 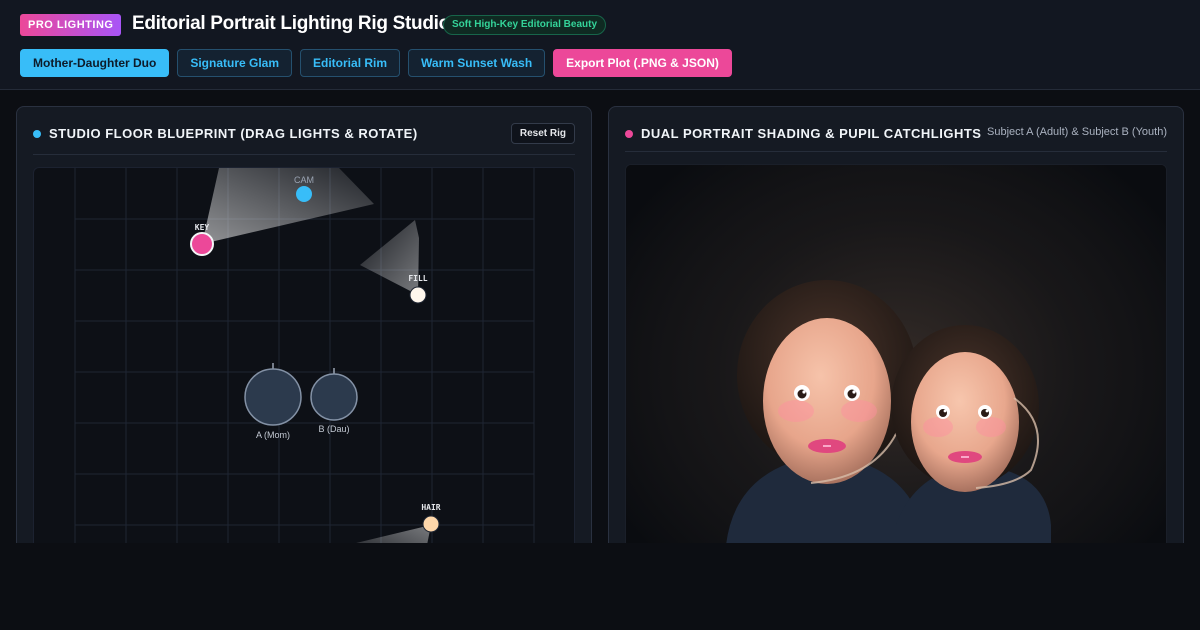 What do you see at coordinates (1077, 132) in the screenshot?
I see `portrait-panel-subtitle: Subject A (Adult) & Subject B (Youth)` at bounding box center [1077, 132].